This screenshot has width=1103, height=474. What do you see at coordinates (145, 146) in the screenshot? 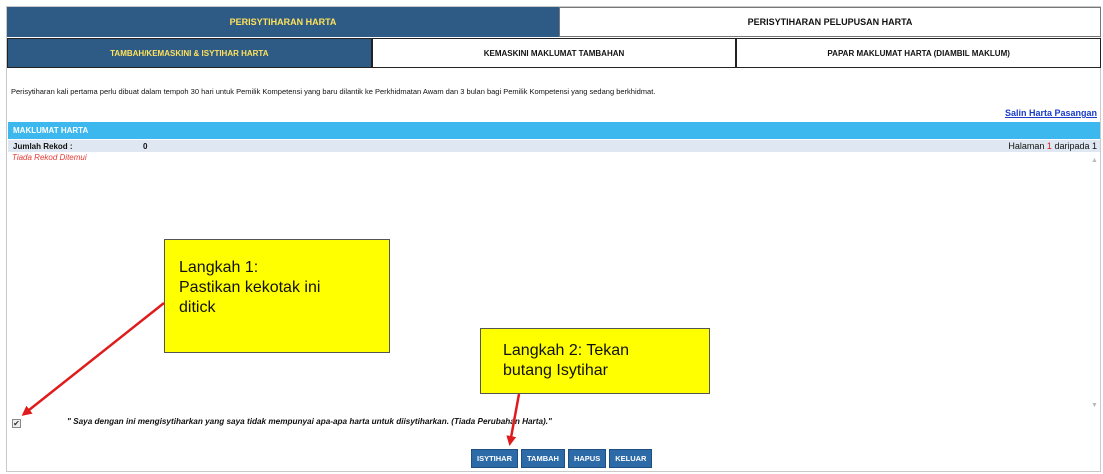
I see `record-count-value: 0` at bounding box center [145, 146].